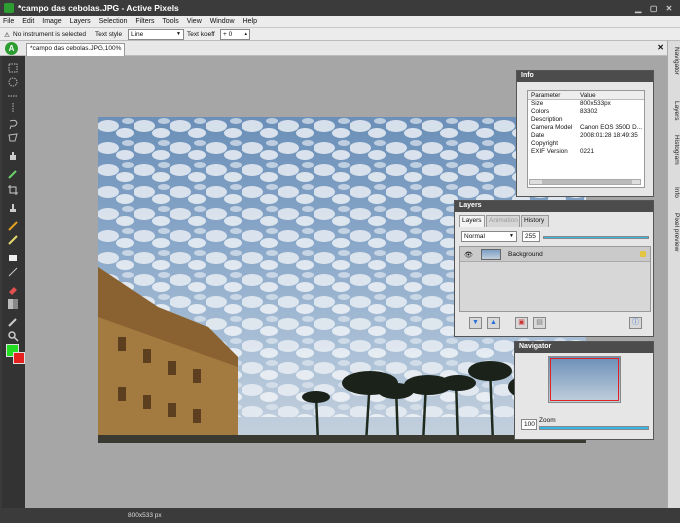 The width and height of the screenshot is (680, 523). I want to click on table-row: Colors 83302, so click(586, 112).